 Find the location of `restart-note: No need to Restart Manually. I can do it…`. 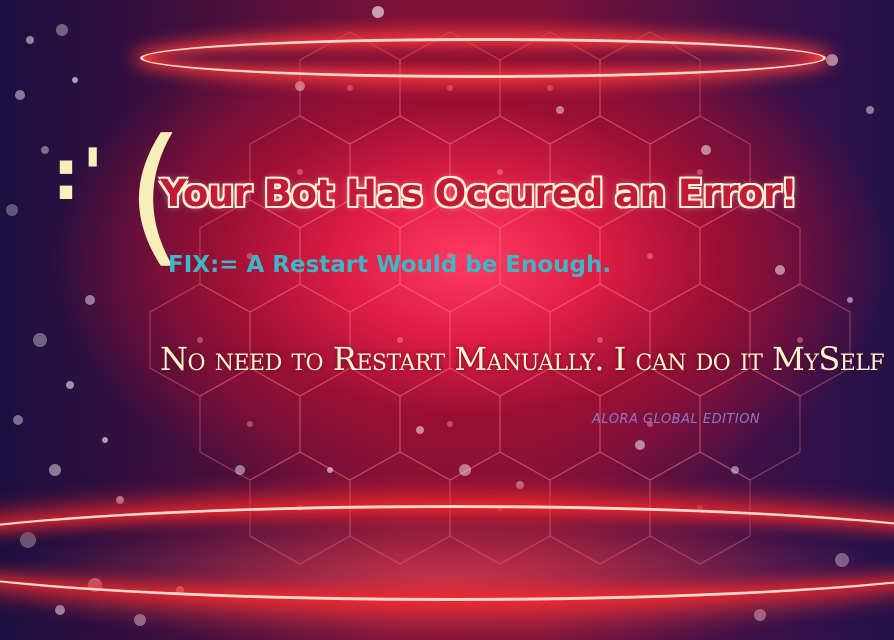

restart-note: No need to Restart Manually. I can do it… is located at coordinates (522, 359).